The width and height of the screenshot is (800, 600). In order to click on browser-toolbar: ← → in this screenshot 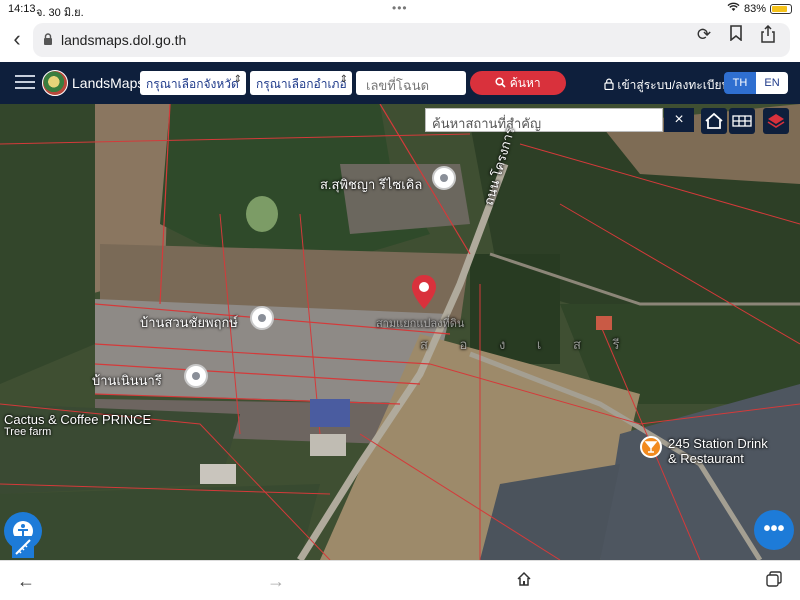, I will do `click(400, 580)`.